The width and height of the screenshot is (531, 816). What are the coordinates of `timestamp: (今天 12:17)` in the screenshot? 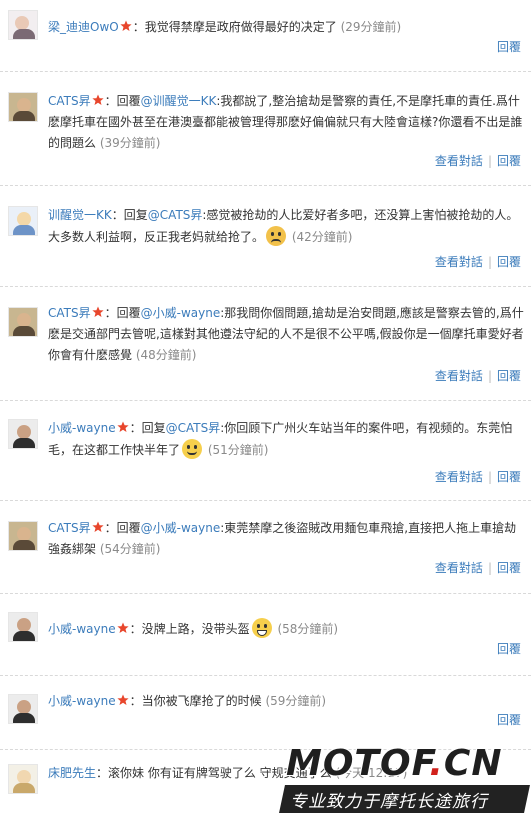 It's located at (371, 773).